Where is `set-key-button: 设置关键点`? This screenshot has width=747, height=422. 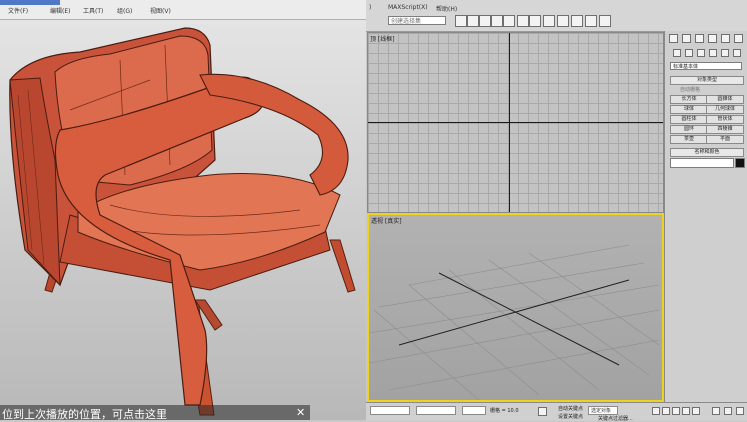 set-key-button: 设置关键点 is located at coordinates (570, 416).